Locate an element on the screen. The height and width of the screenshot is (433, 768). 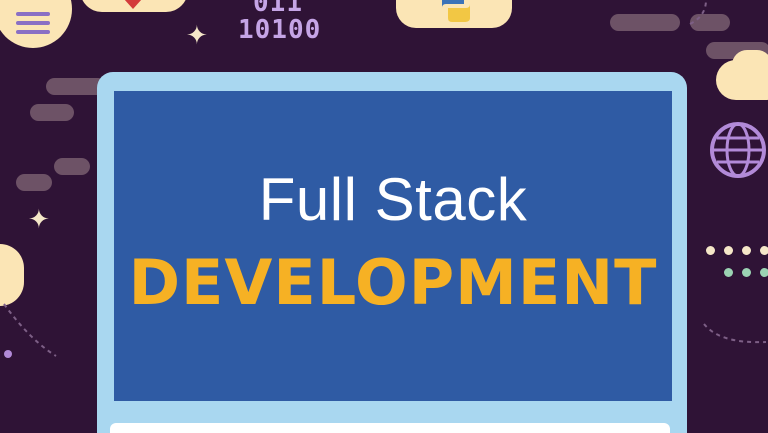
heart-icon is located at coordinates (133, 4).